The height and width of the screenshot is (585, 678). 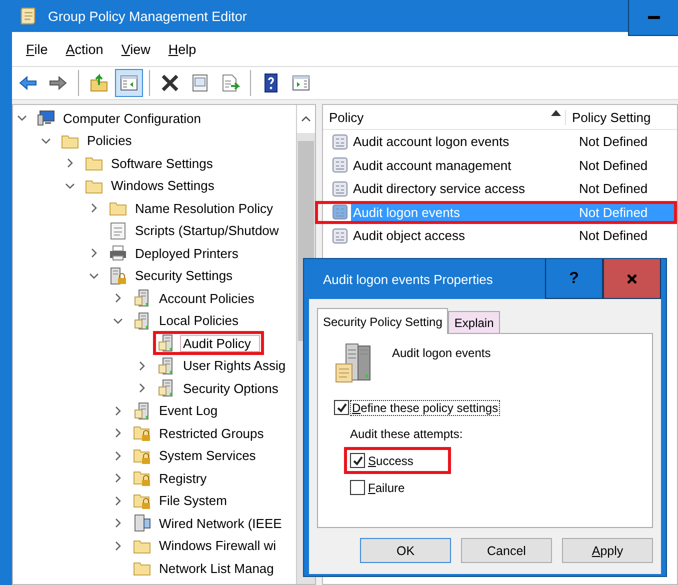 What do you see at coordinates (211, 433) in the screenshot?
I see `tree-item: Restricted Groups` at bounding box center [211, 433].